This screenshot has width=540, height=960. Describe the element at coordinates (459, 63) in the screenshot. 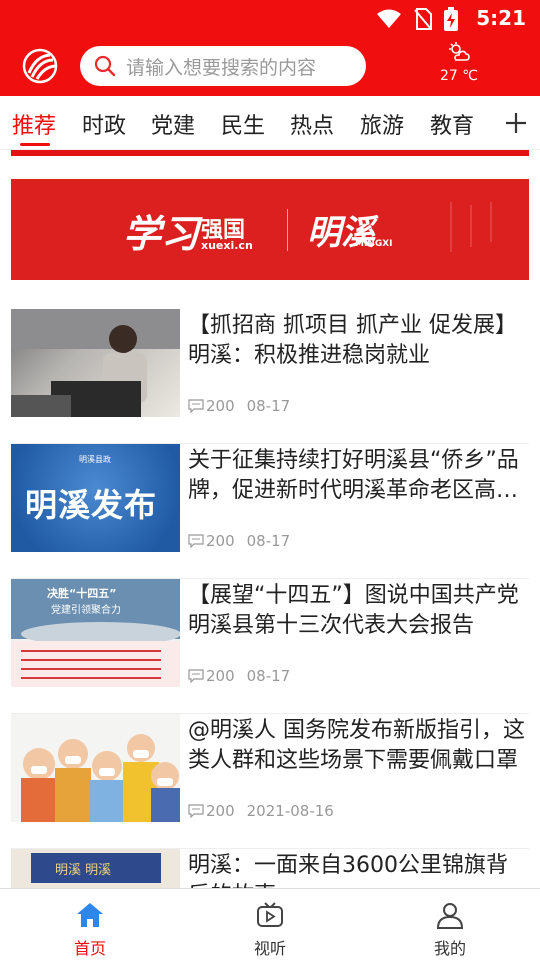

I see `weather-widget: 27 ℃` at that location.